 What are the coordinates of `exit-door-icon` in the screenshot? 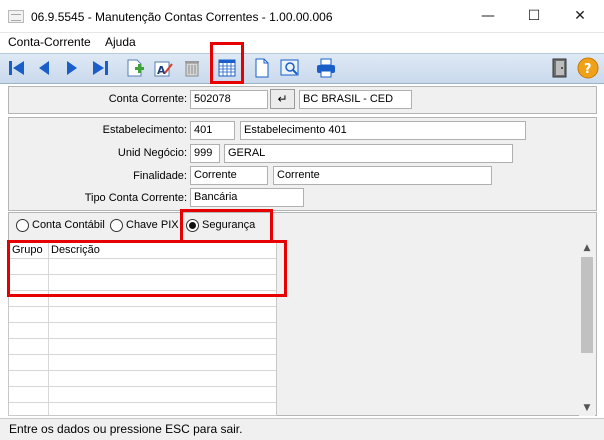 It's located at (559, 68).